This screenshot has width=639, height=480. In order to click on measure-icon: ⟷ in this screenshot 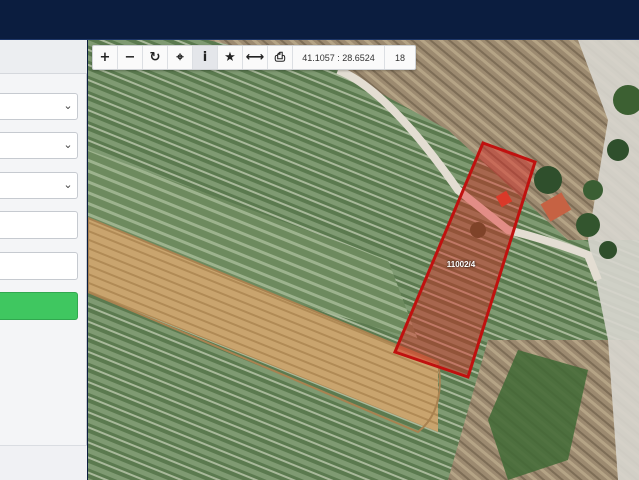, I will do `click(255, 57)`.